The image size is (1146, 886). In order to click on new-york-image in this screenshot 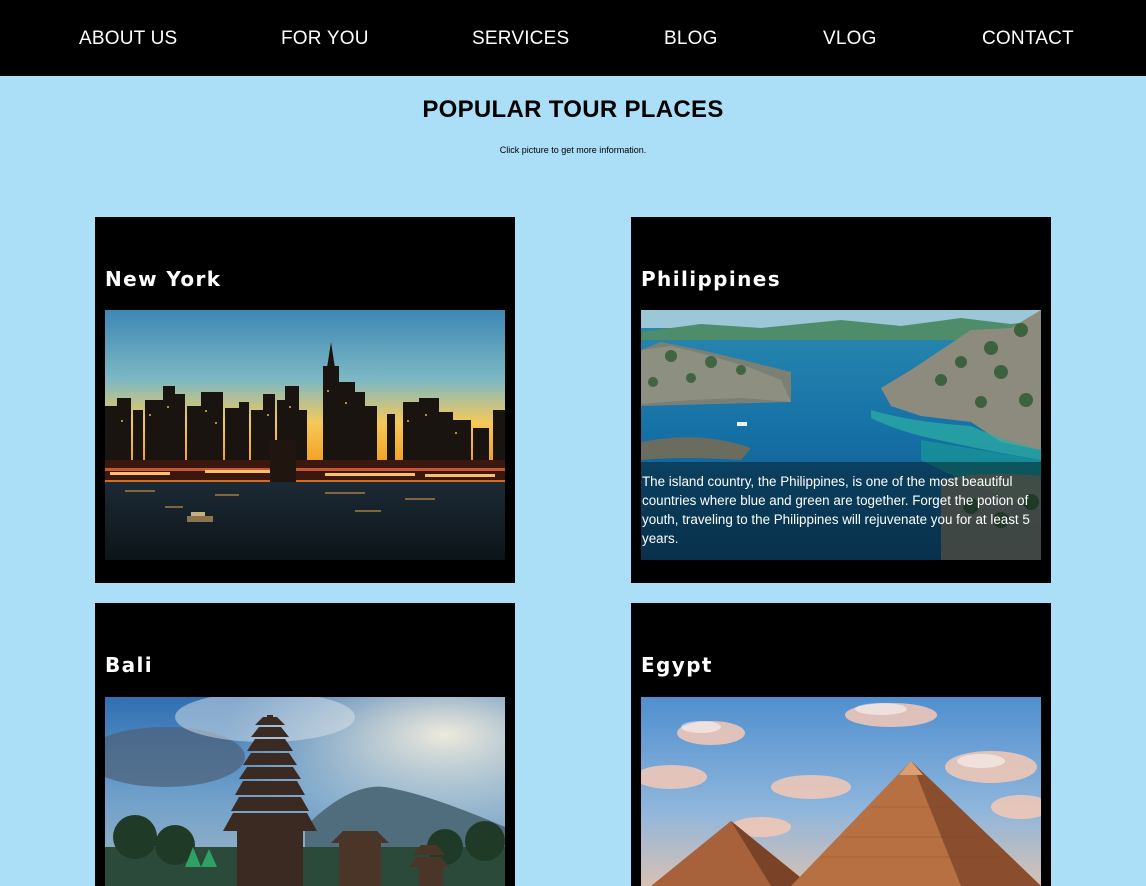, I will do `click(305, 435)`.